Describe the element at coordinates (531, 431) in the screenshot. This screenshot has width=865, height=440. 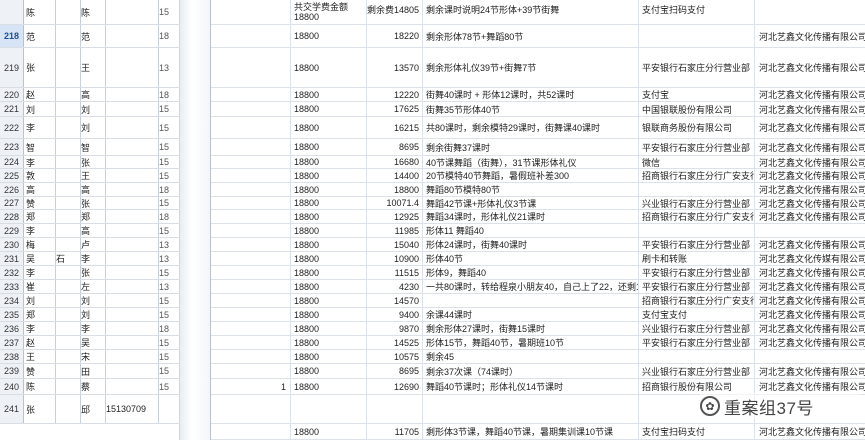
I see `cell-c3: 剩形体3节课，舞蹈40节课，暑期集训课10节课` at that location.